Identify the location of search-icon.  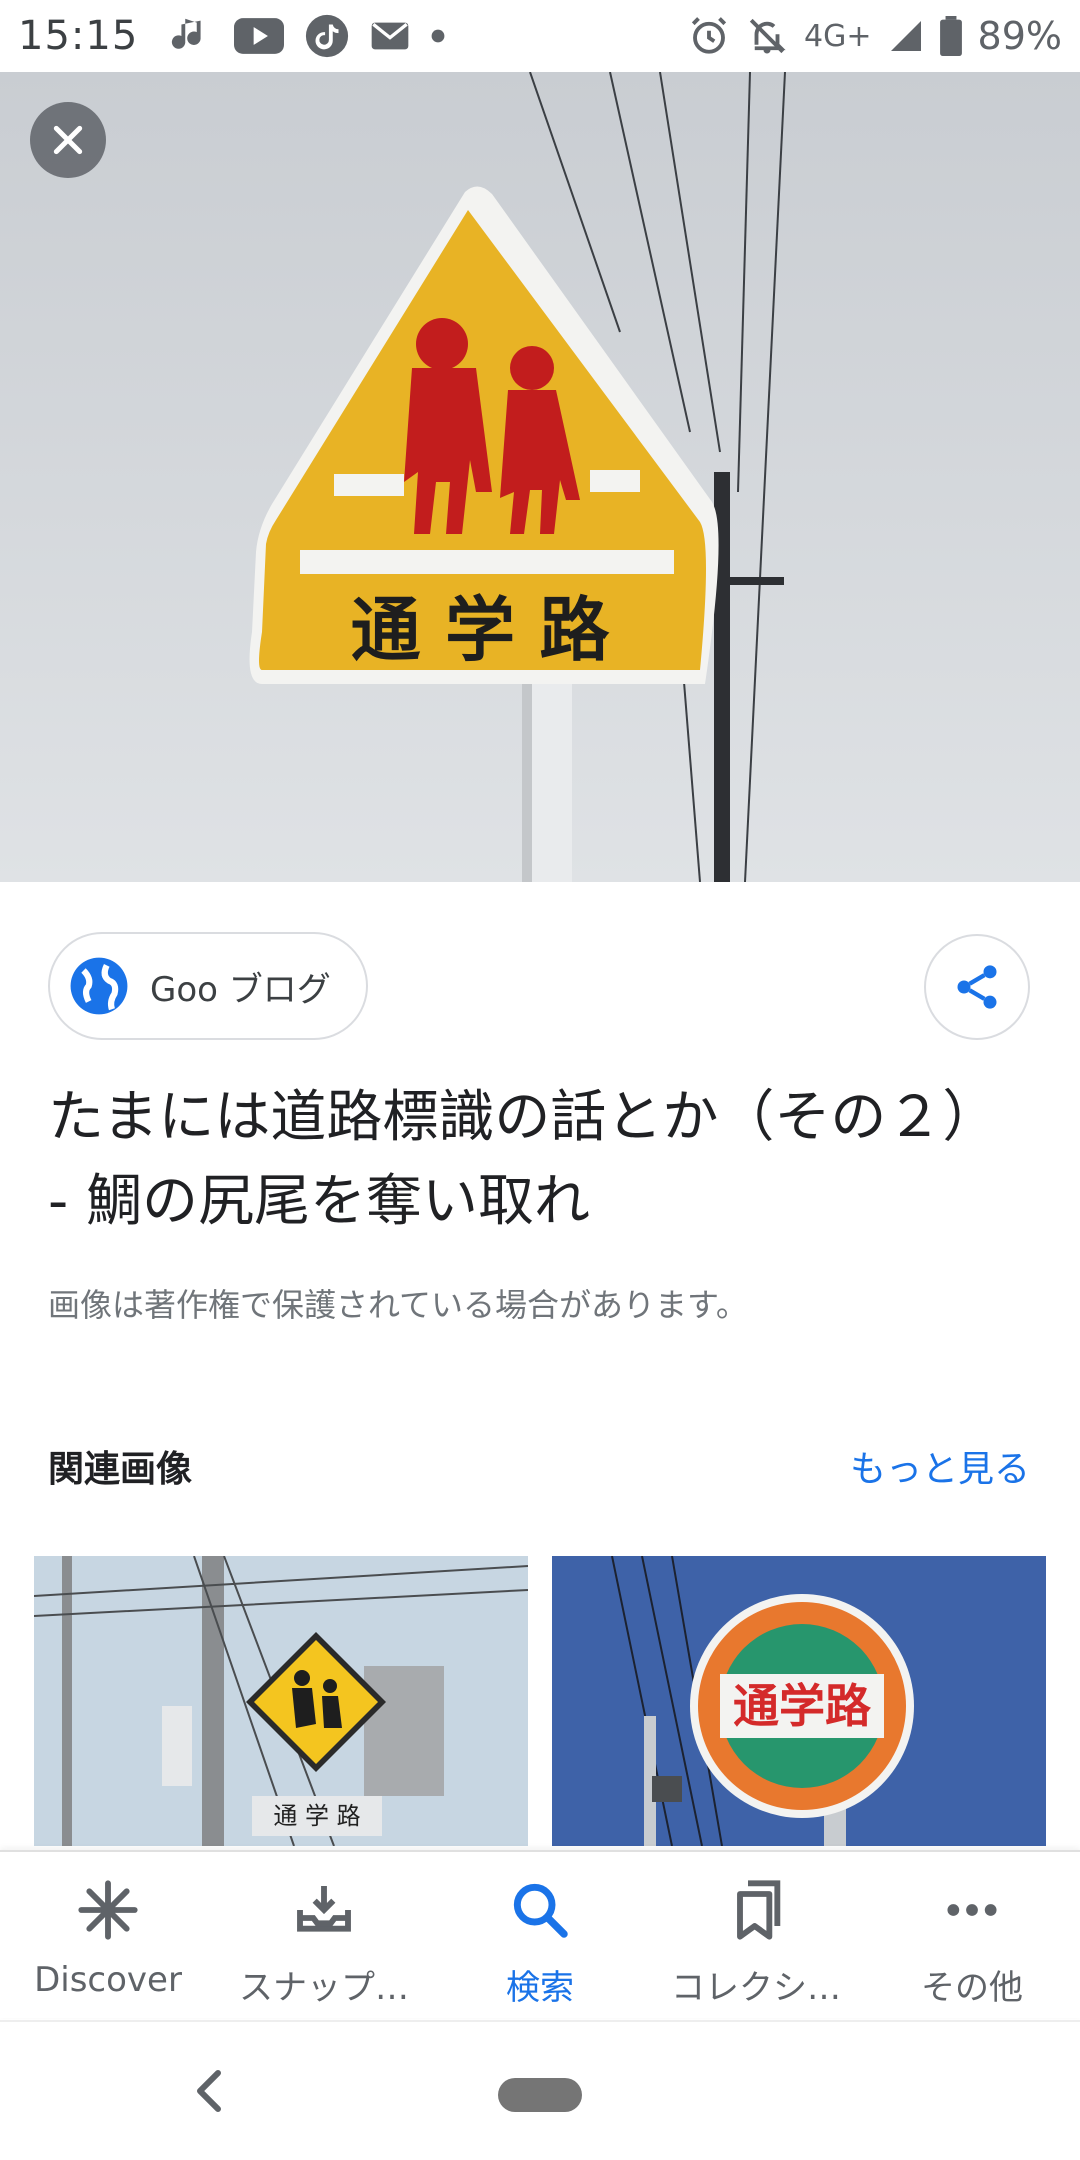
(540, 1910).